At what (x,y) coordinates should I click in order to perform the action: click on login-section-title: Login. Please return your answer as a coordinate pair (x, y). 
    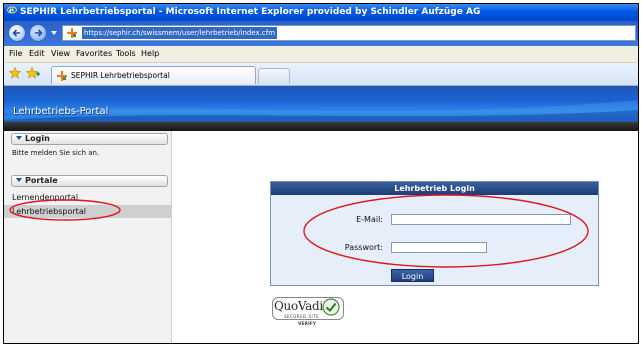
    Looking at the image, I should click on (37, 138).